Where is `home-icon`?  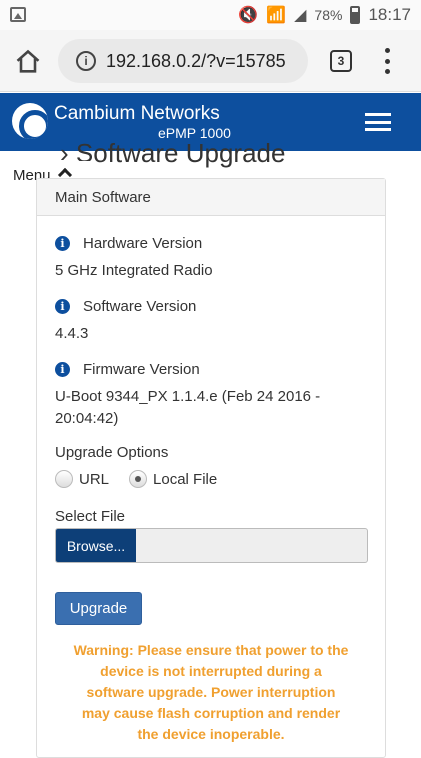 home-icon is located at coordinates (28, 62).